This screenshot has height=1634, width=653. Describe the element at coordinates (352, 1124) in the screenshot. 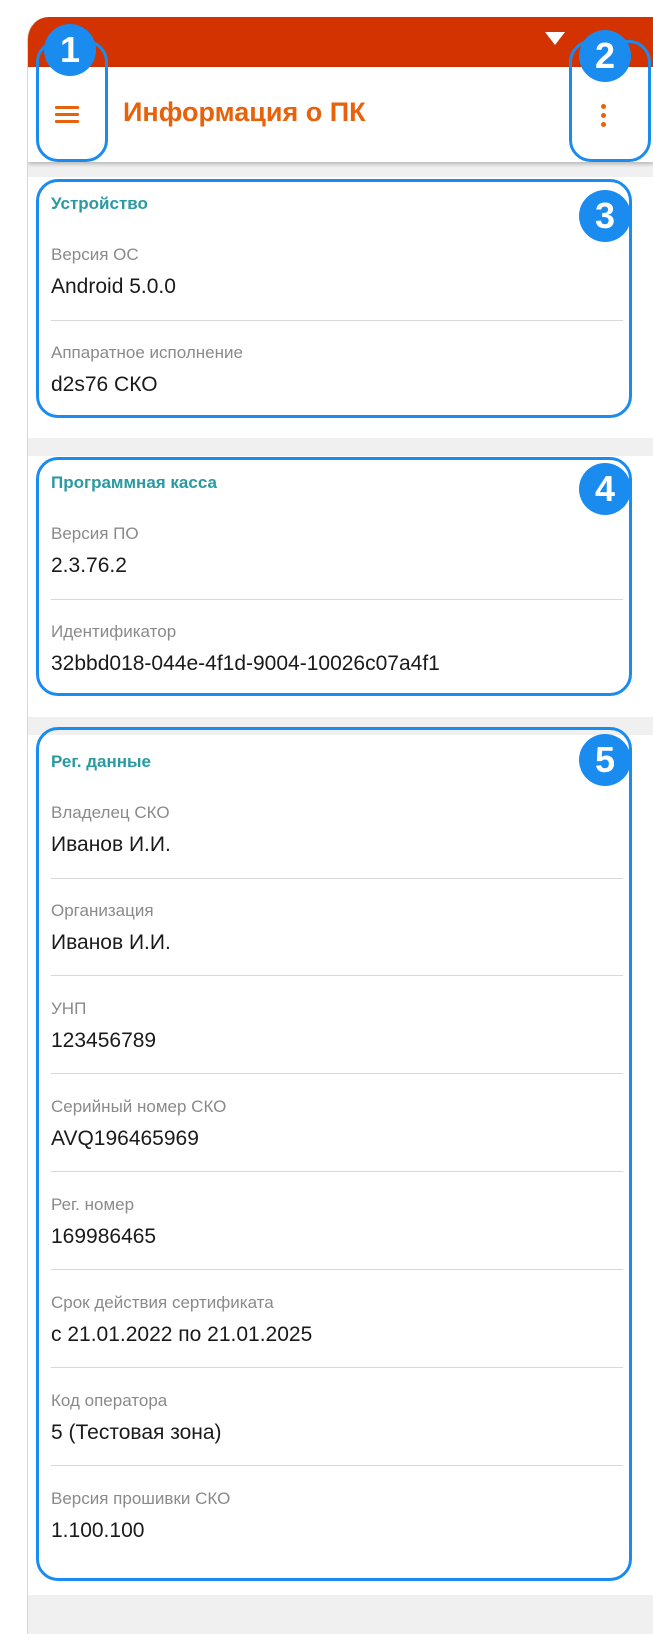

I see `serial-number-field: Серийный номер СКО AVQ196465969` at that location.